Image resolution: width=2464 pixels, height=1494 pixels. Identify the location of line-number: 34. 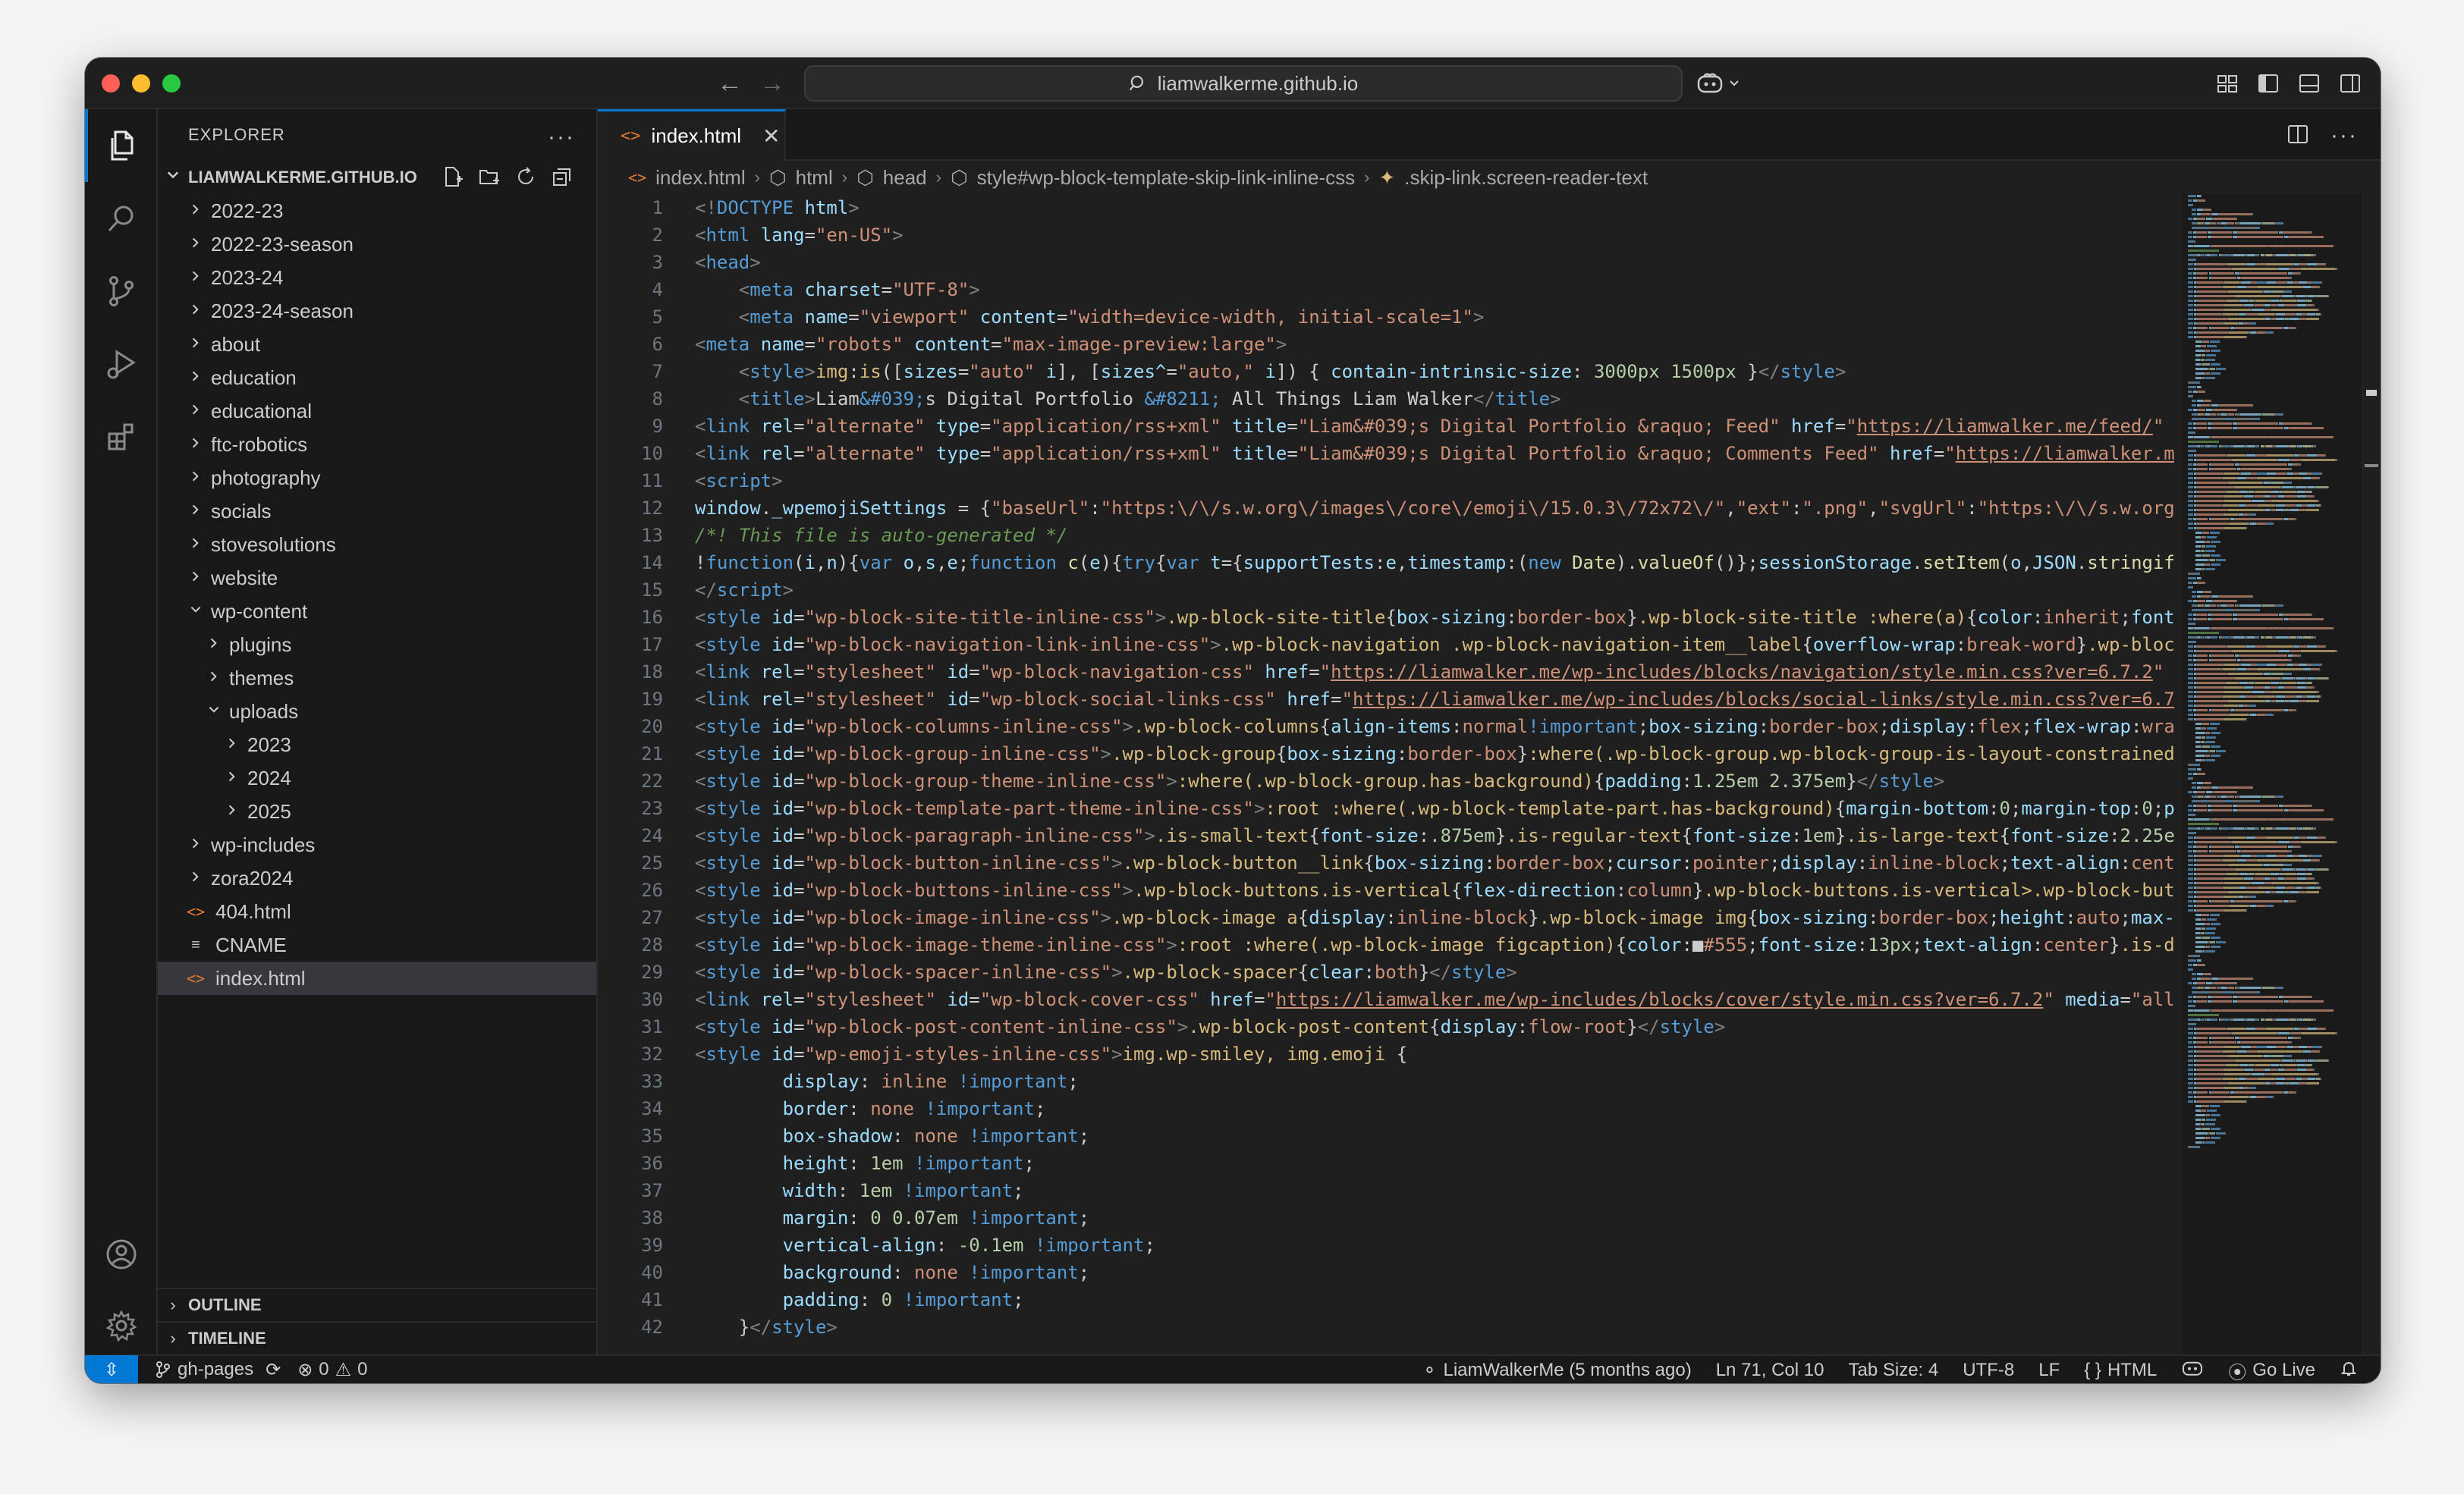
(652, 1108).